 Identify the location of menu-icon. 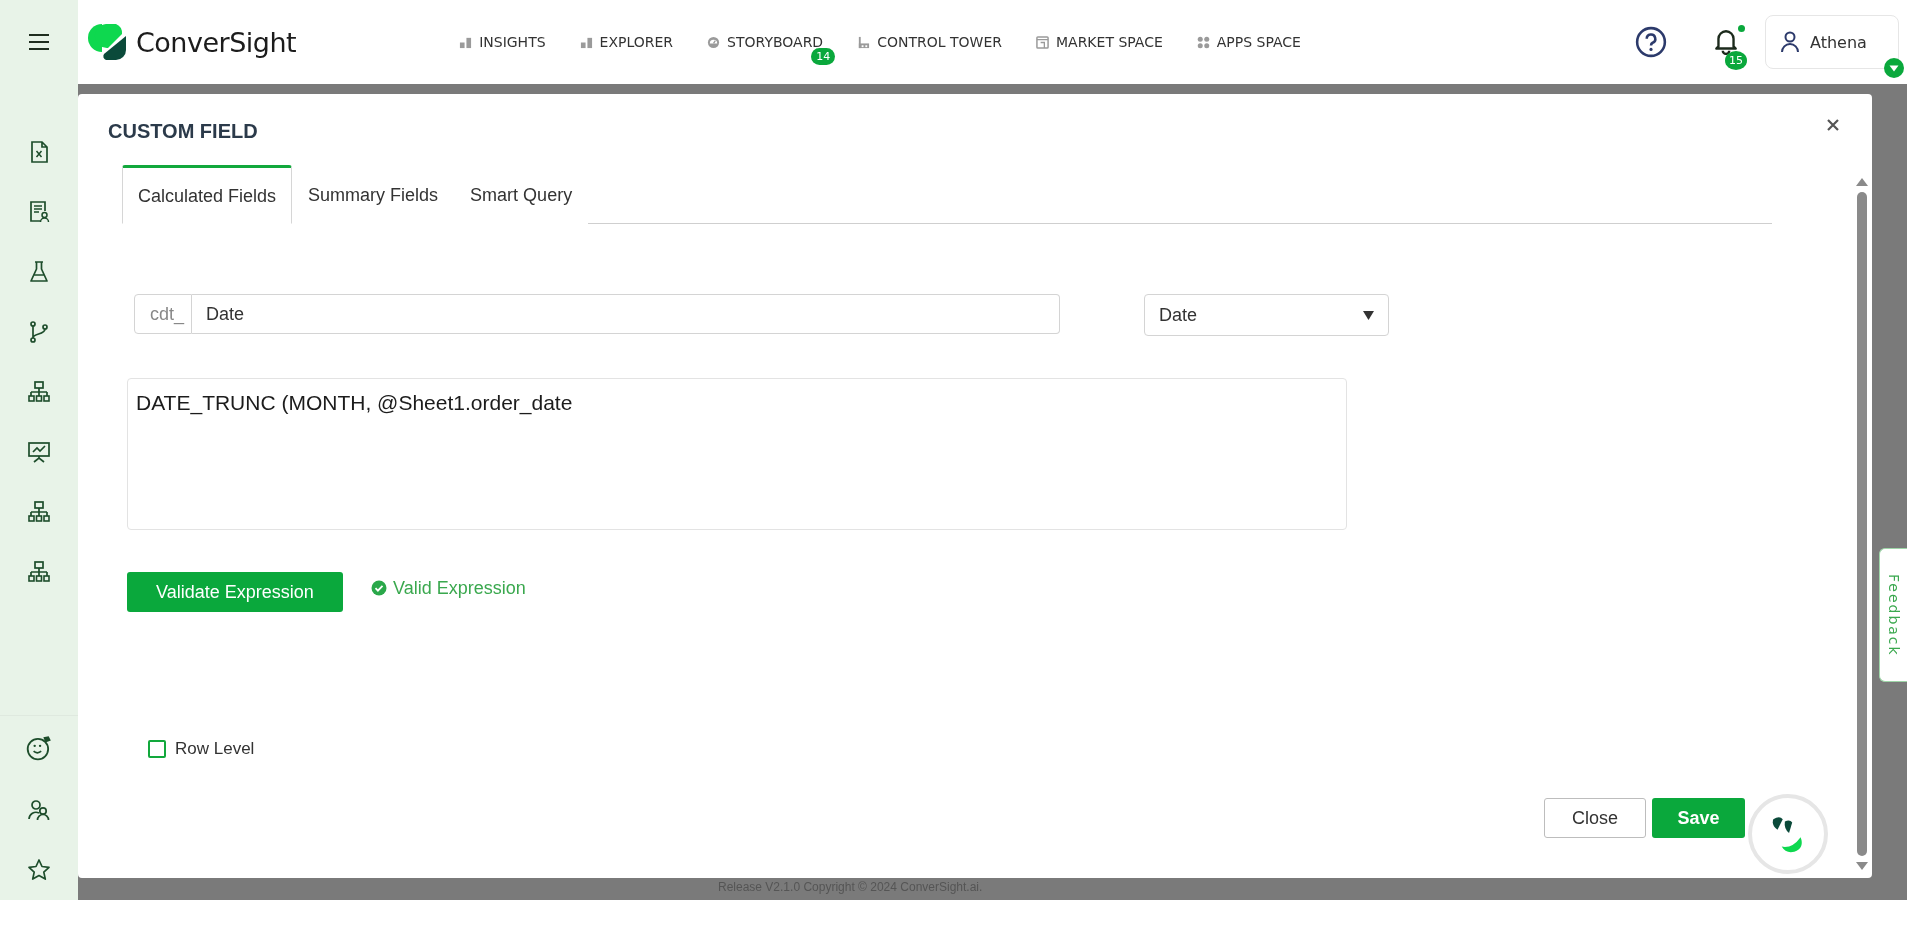
(39, 42).